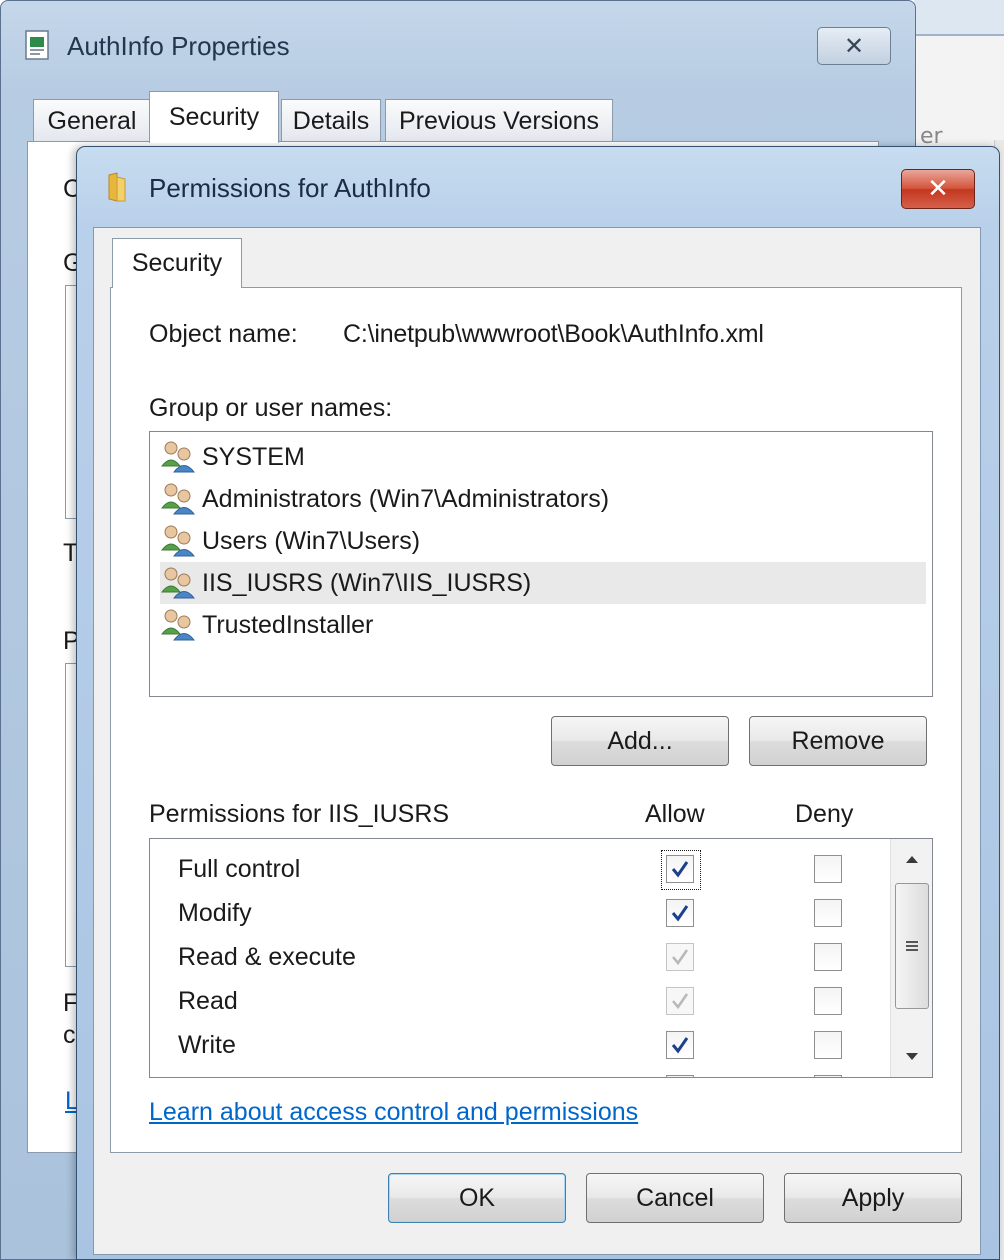 This screenshot has height=1260, width=1004. I want to click on permissions-scrollbar, so click(911, 958).